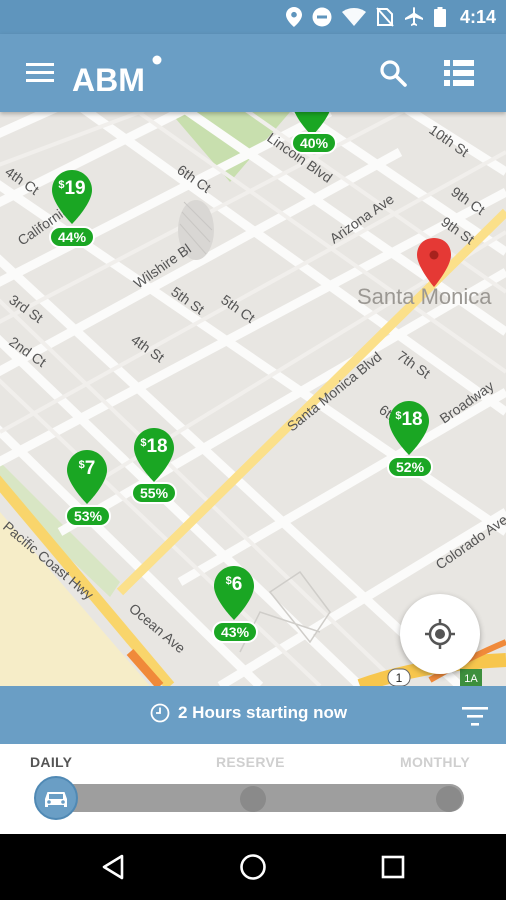  Describe the element at coordinates (250, 762) in the screenshot. I see `mode-reserve: RESERVE` at that location.